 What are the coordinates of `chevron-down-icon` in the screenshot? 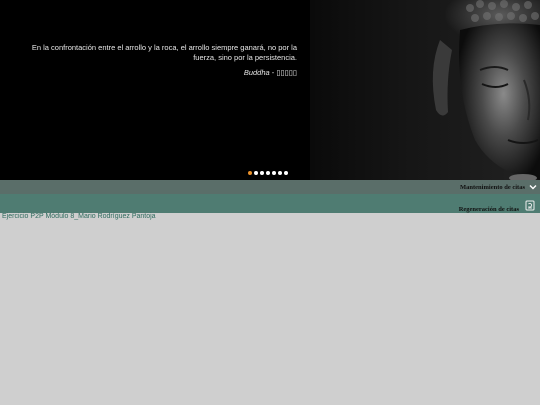 It's located at (533, 187).